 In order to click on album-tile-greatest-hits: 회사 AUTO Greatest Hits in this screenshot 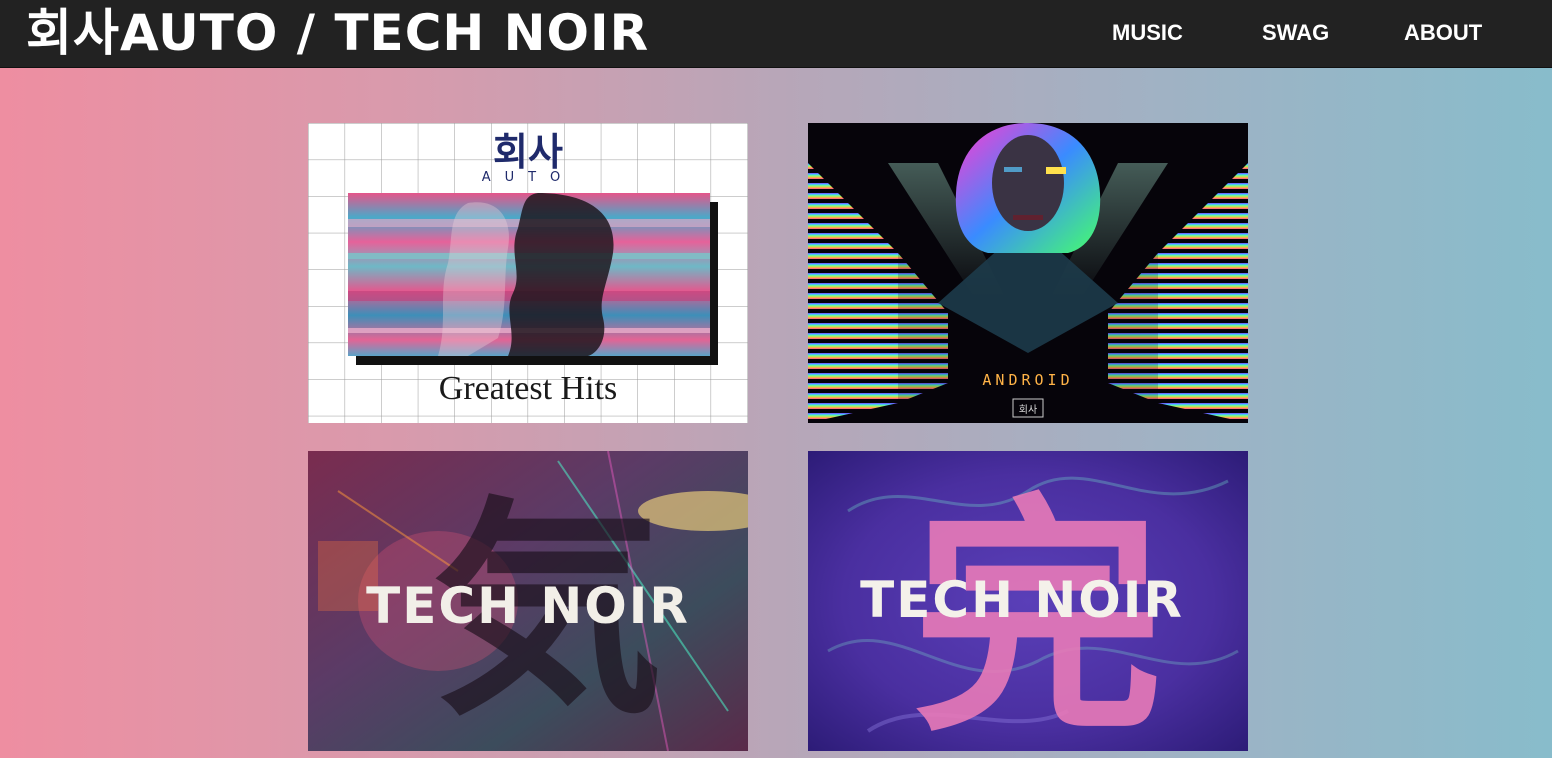, I will do `click(528, 273)`.